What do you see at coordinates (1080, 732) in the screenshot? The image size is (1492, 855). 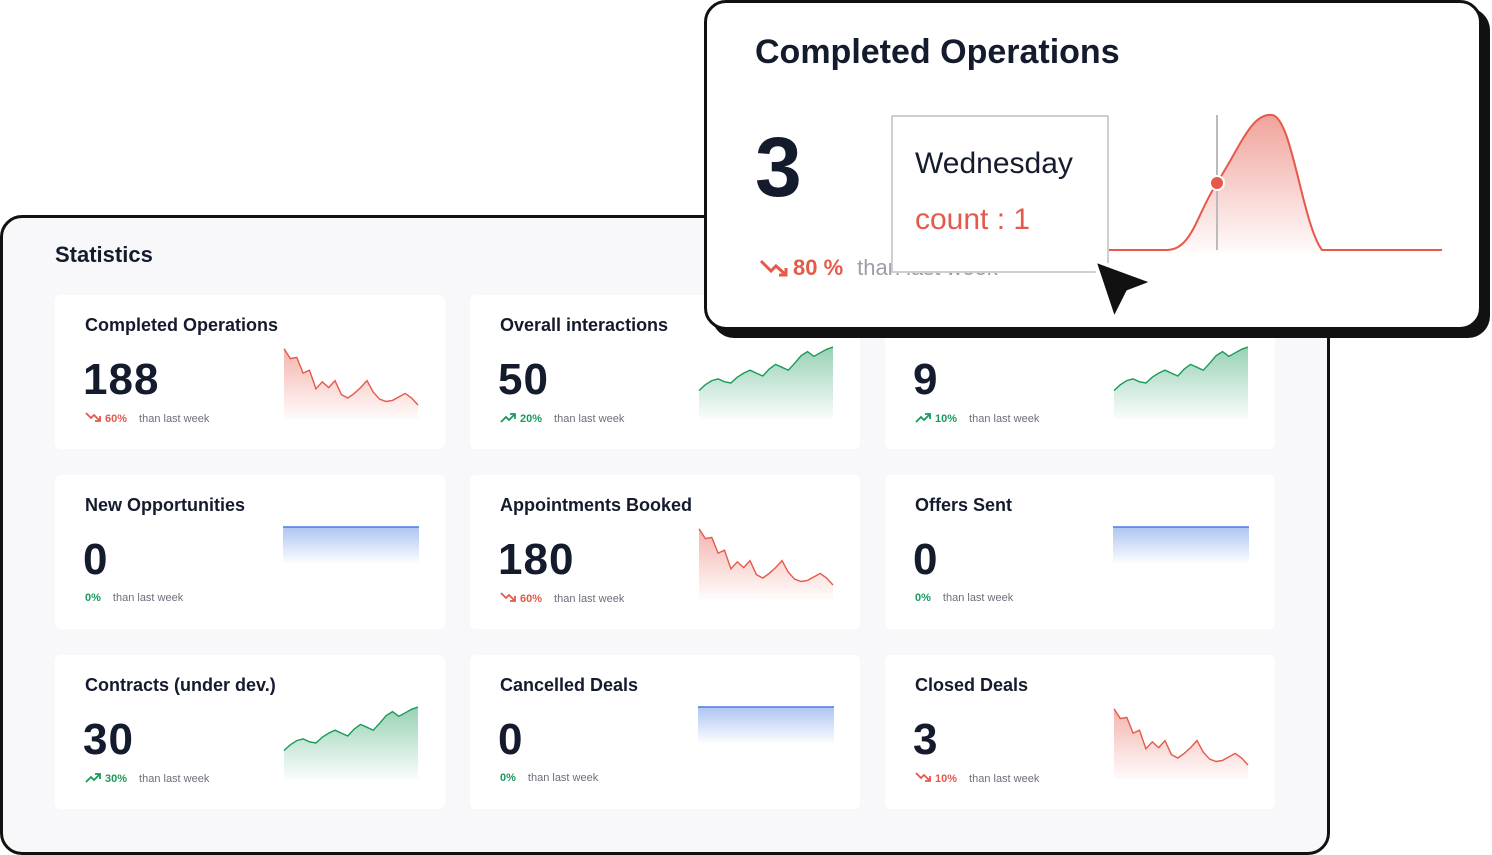 I see `stat-card: Closed Deals 3 10% than last week` at bounding box center [1080, 732].